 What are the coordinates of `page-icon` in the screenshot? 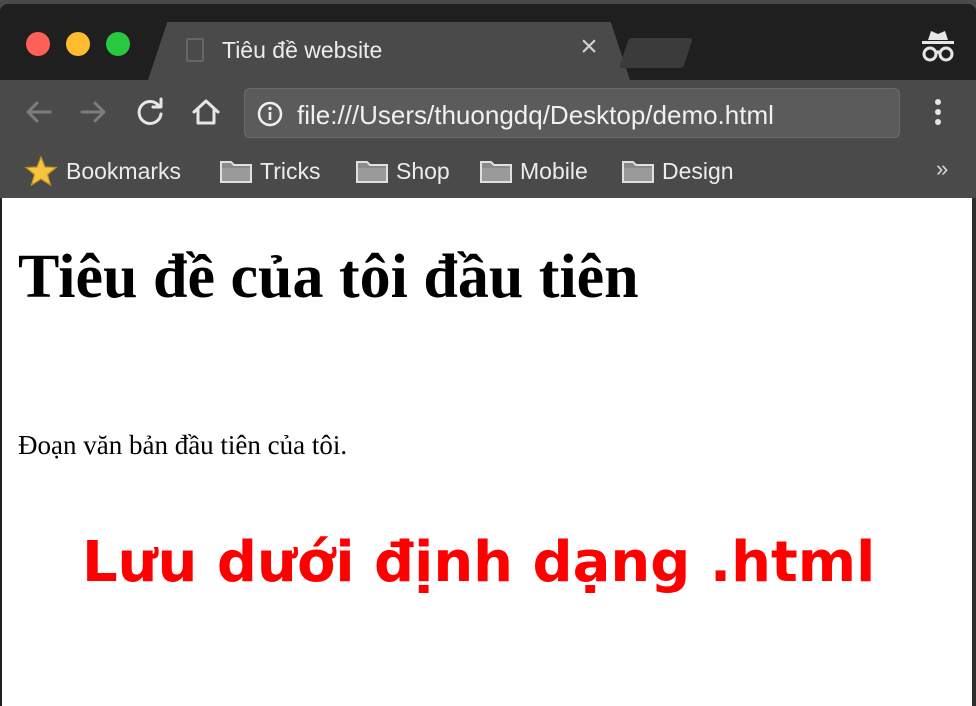 It's located at (195, 50).